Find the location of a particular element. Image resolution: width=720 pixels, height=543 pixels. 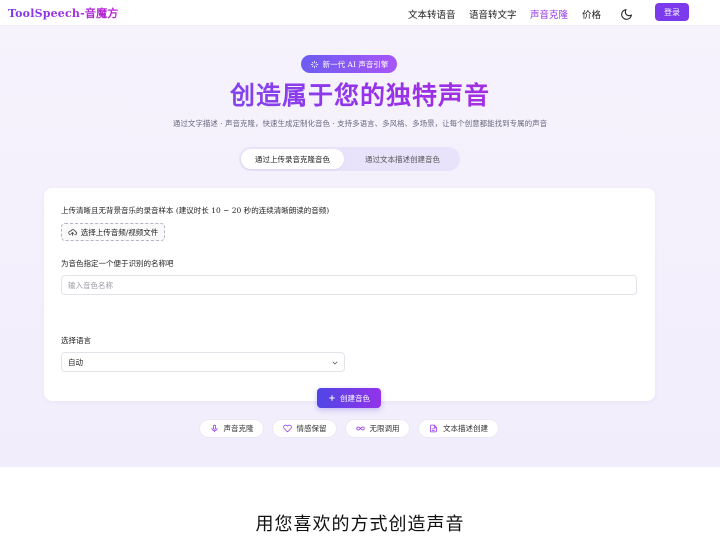

page-title: 创造属于您的独特声音 is located at coordinates (360, 96).